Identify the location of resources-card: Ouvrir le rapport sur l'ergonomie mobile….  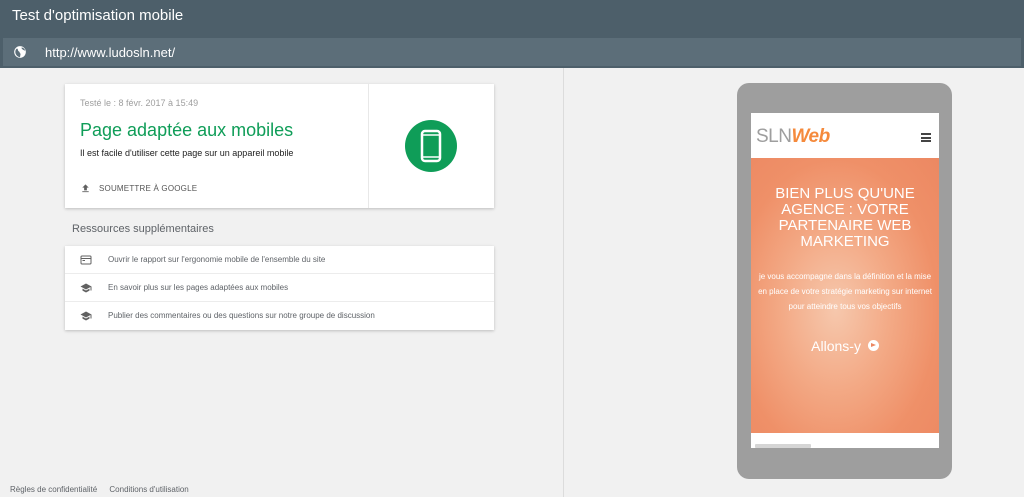
(279, 288).